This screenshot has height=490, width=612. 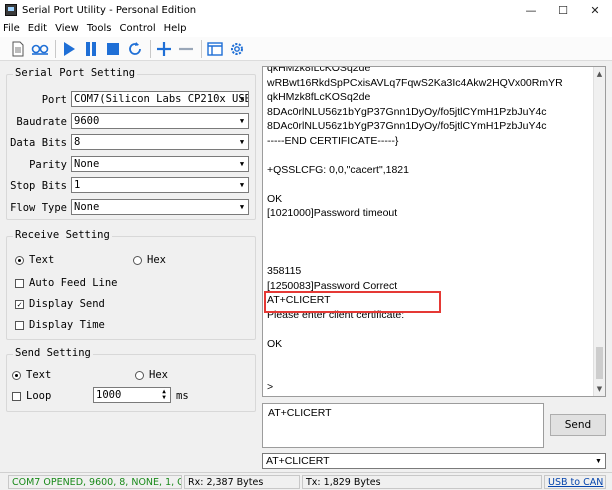 I want to click on display-send-checkbox: ✓ Display Send, so click(x=60, y=304).